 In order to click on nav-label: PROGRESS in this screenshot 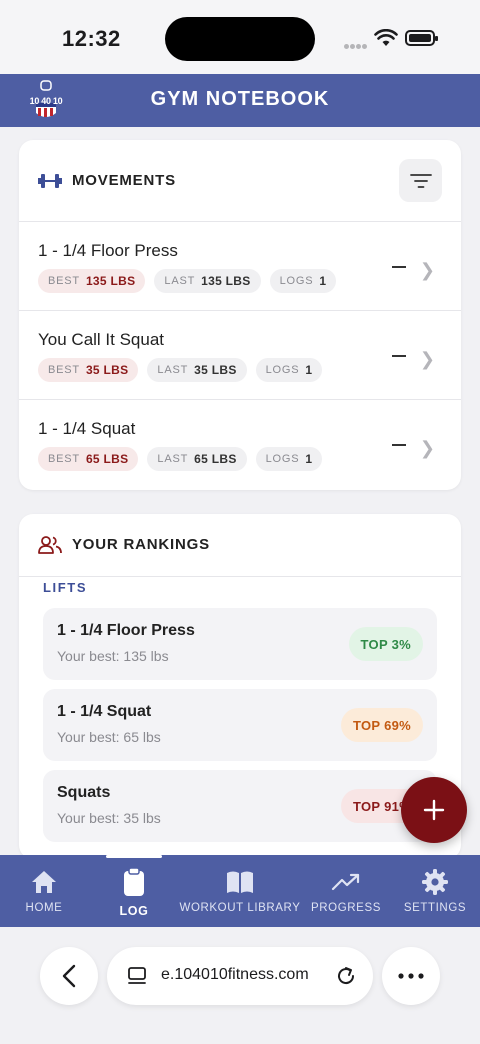, I will do `click(346, 908)`.